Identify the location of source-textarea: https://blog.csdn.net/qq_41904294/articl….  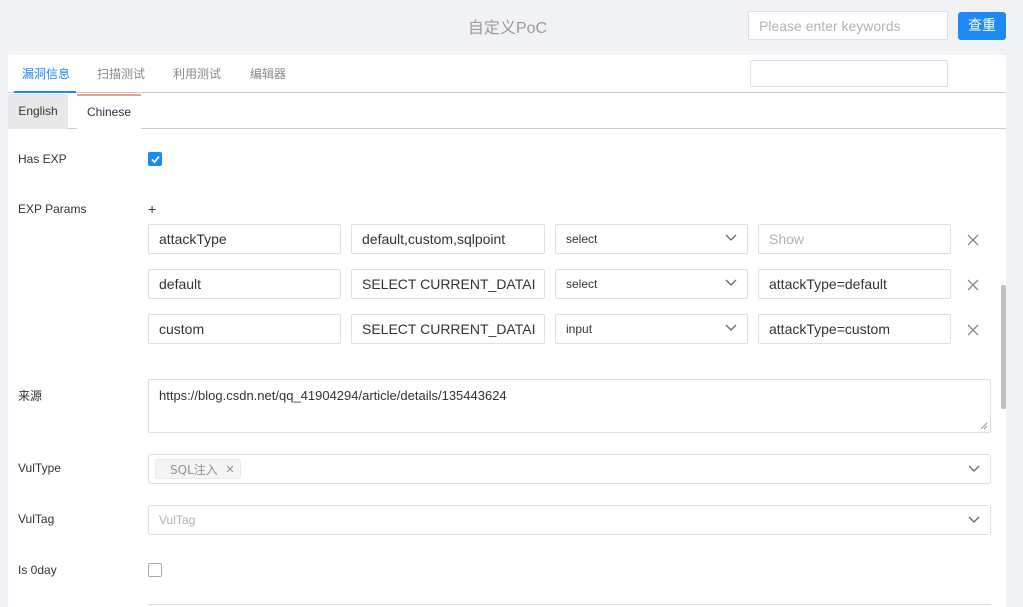
(569, 406).